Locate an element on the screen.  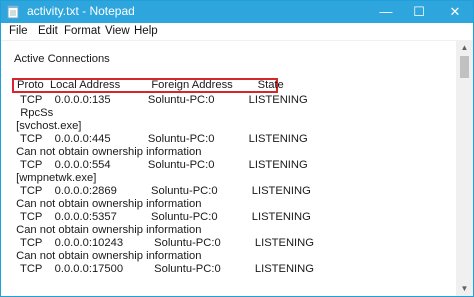
text-line: RpcSs is located at coordinates (34, 113).